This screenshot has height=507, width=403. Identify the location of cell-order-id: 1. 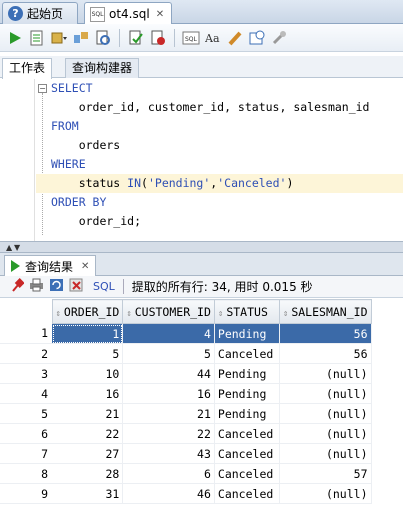
(88, 333).